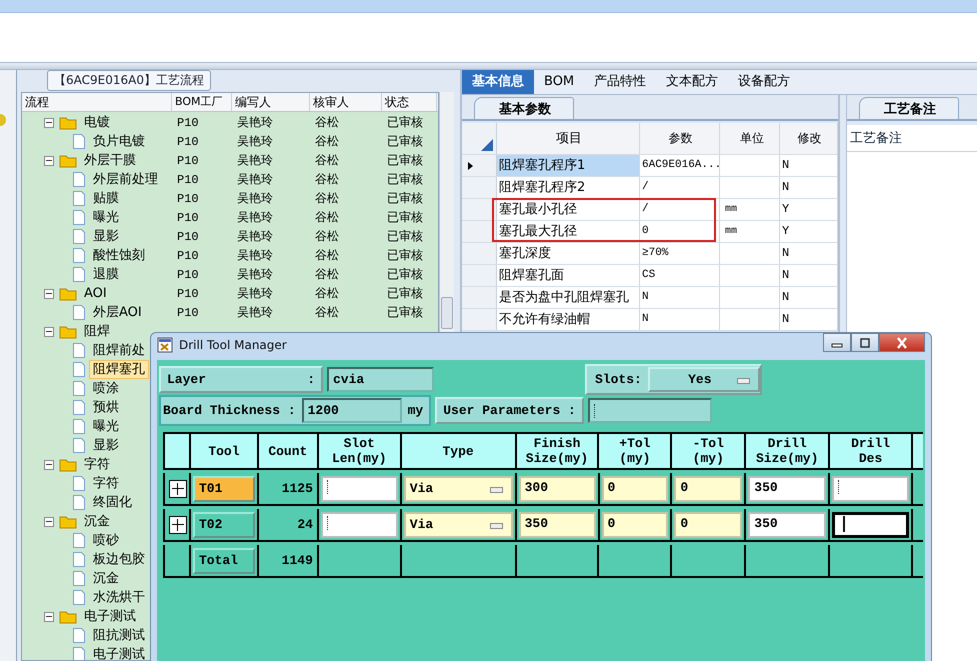  What do you see at coordinates (496, 525) in the screenshot?
I see `dropdown-icon` at bounding box center [496, 525].